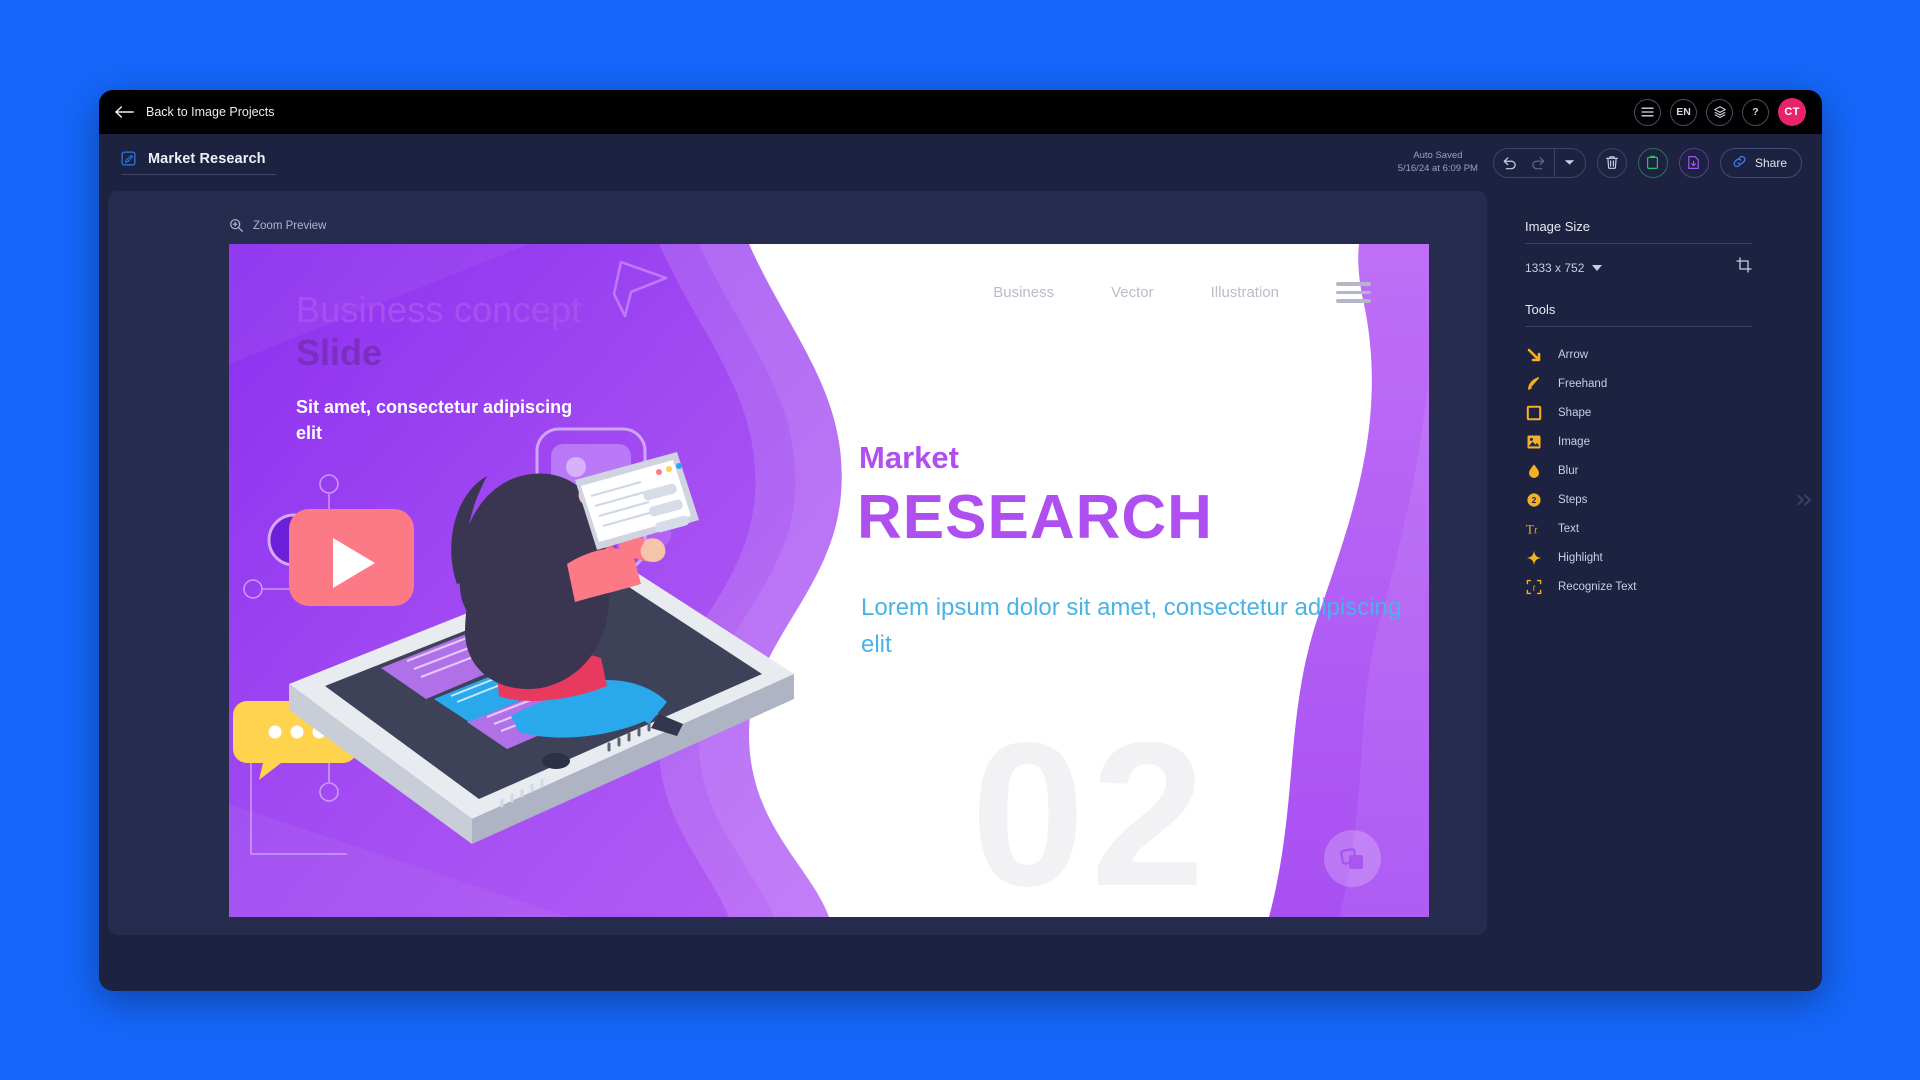 Image resolution: width=1920 pixels, height=1080 pixels. I want to click on slide-watermark: 02, so click(1090, 808).